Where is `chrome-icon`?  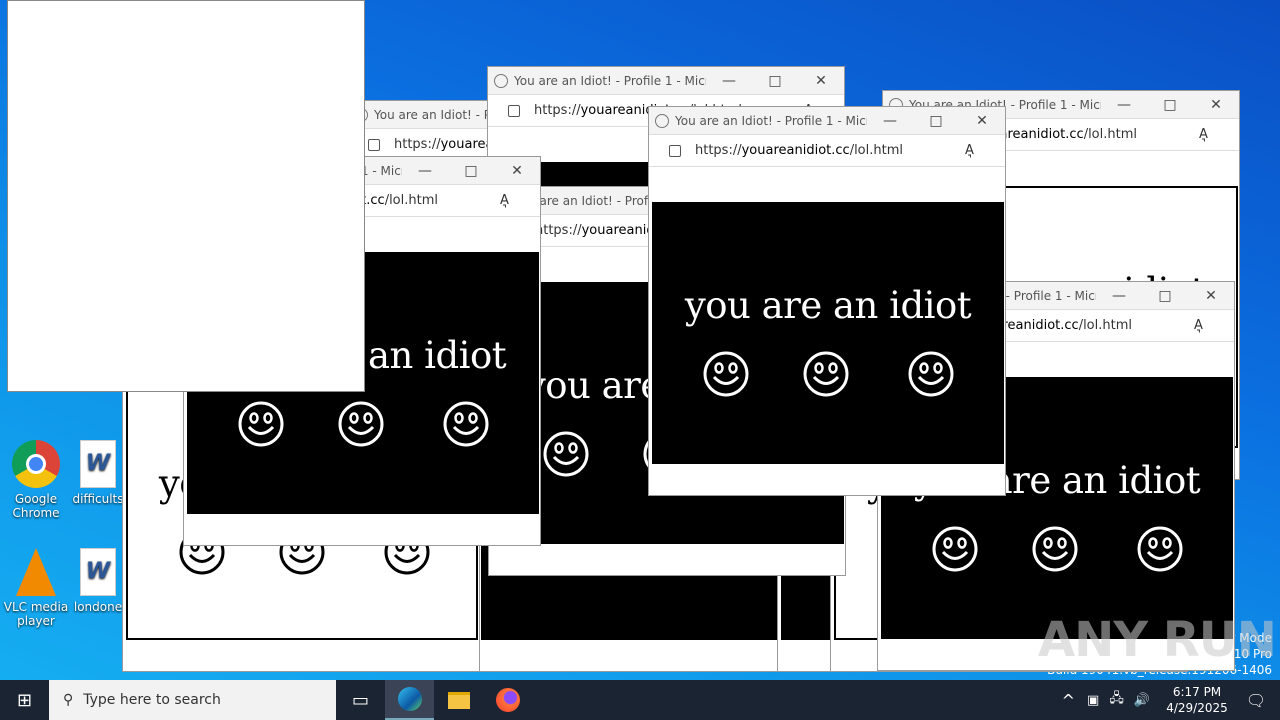
chrome-icon is located at coordinates (36, 464).